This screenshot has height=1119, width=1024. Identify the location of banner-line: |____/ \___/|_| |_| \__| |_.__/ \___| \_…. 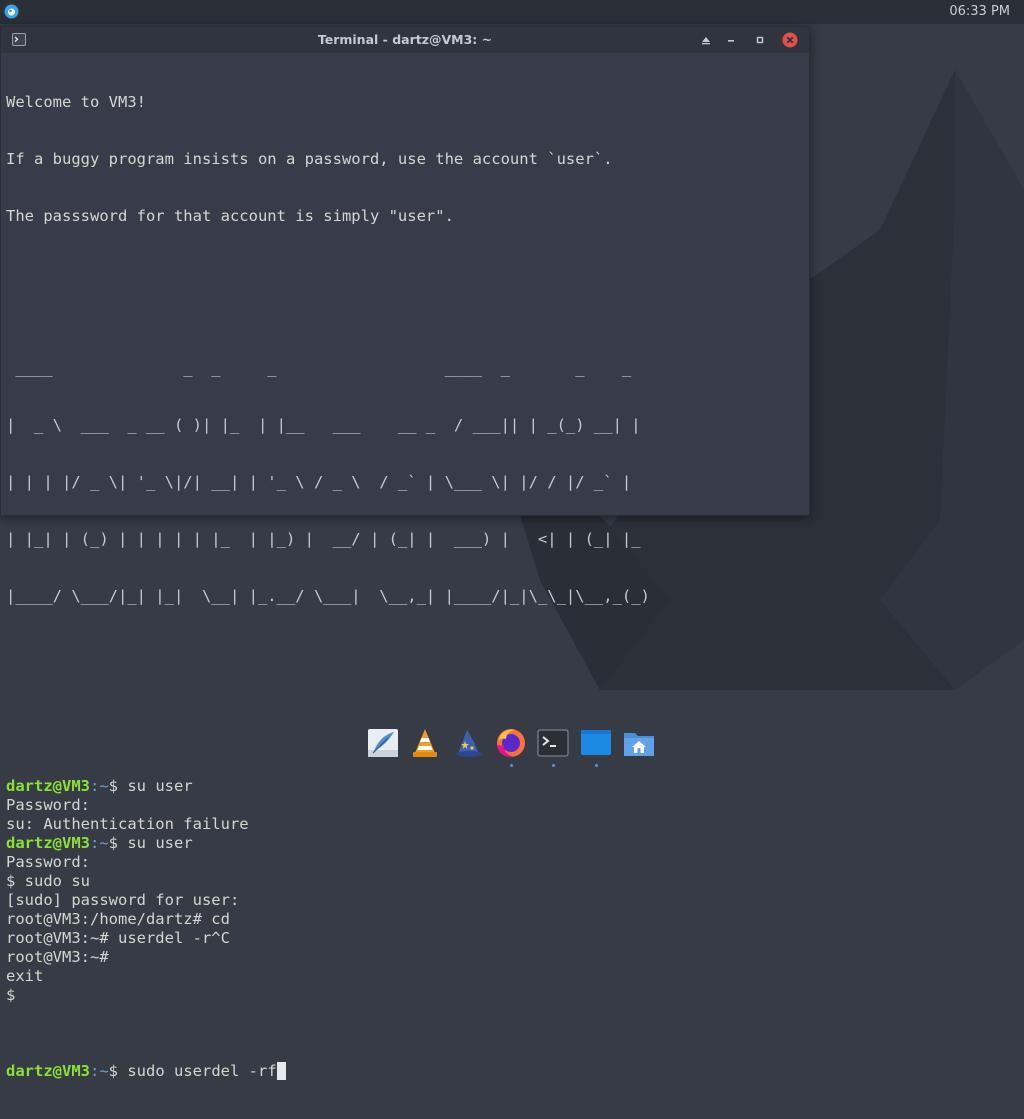
(328, 596).